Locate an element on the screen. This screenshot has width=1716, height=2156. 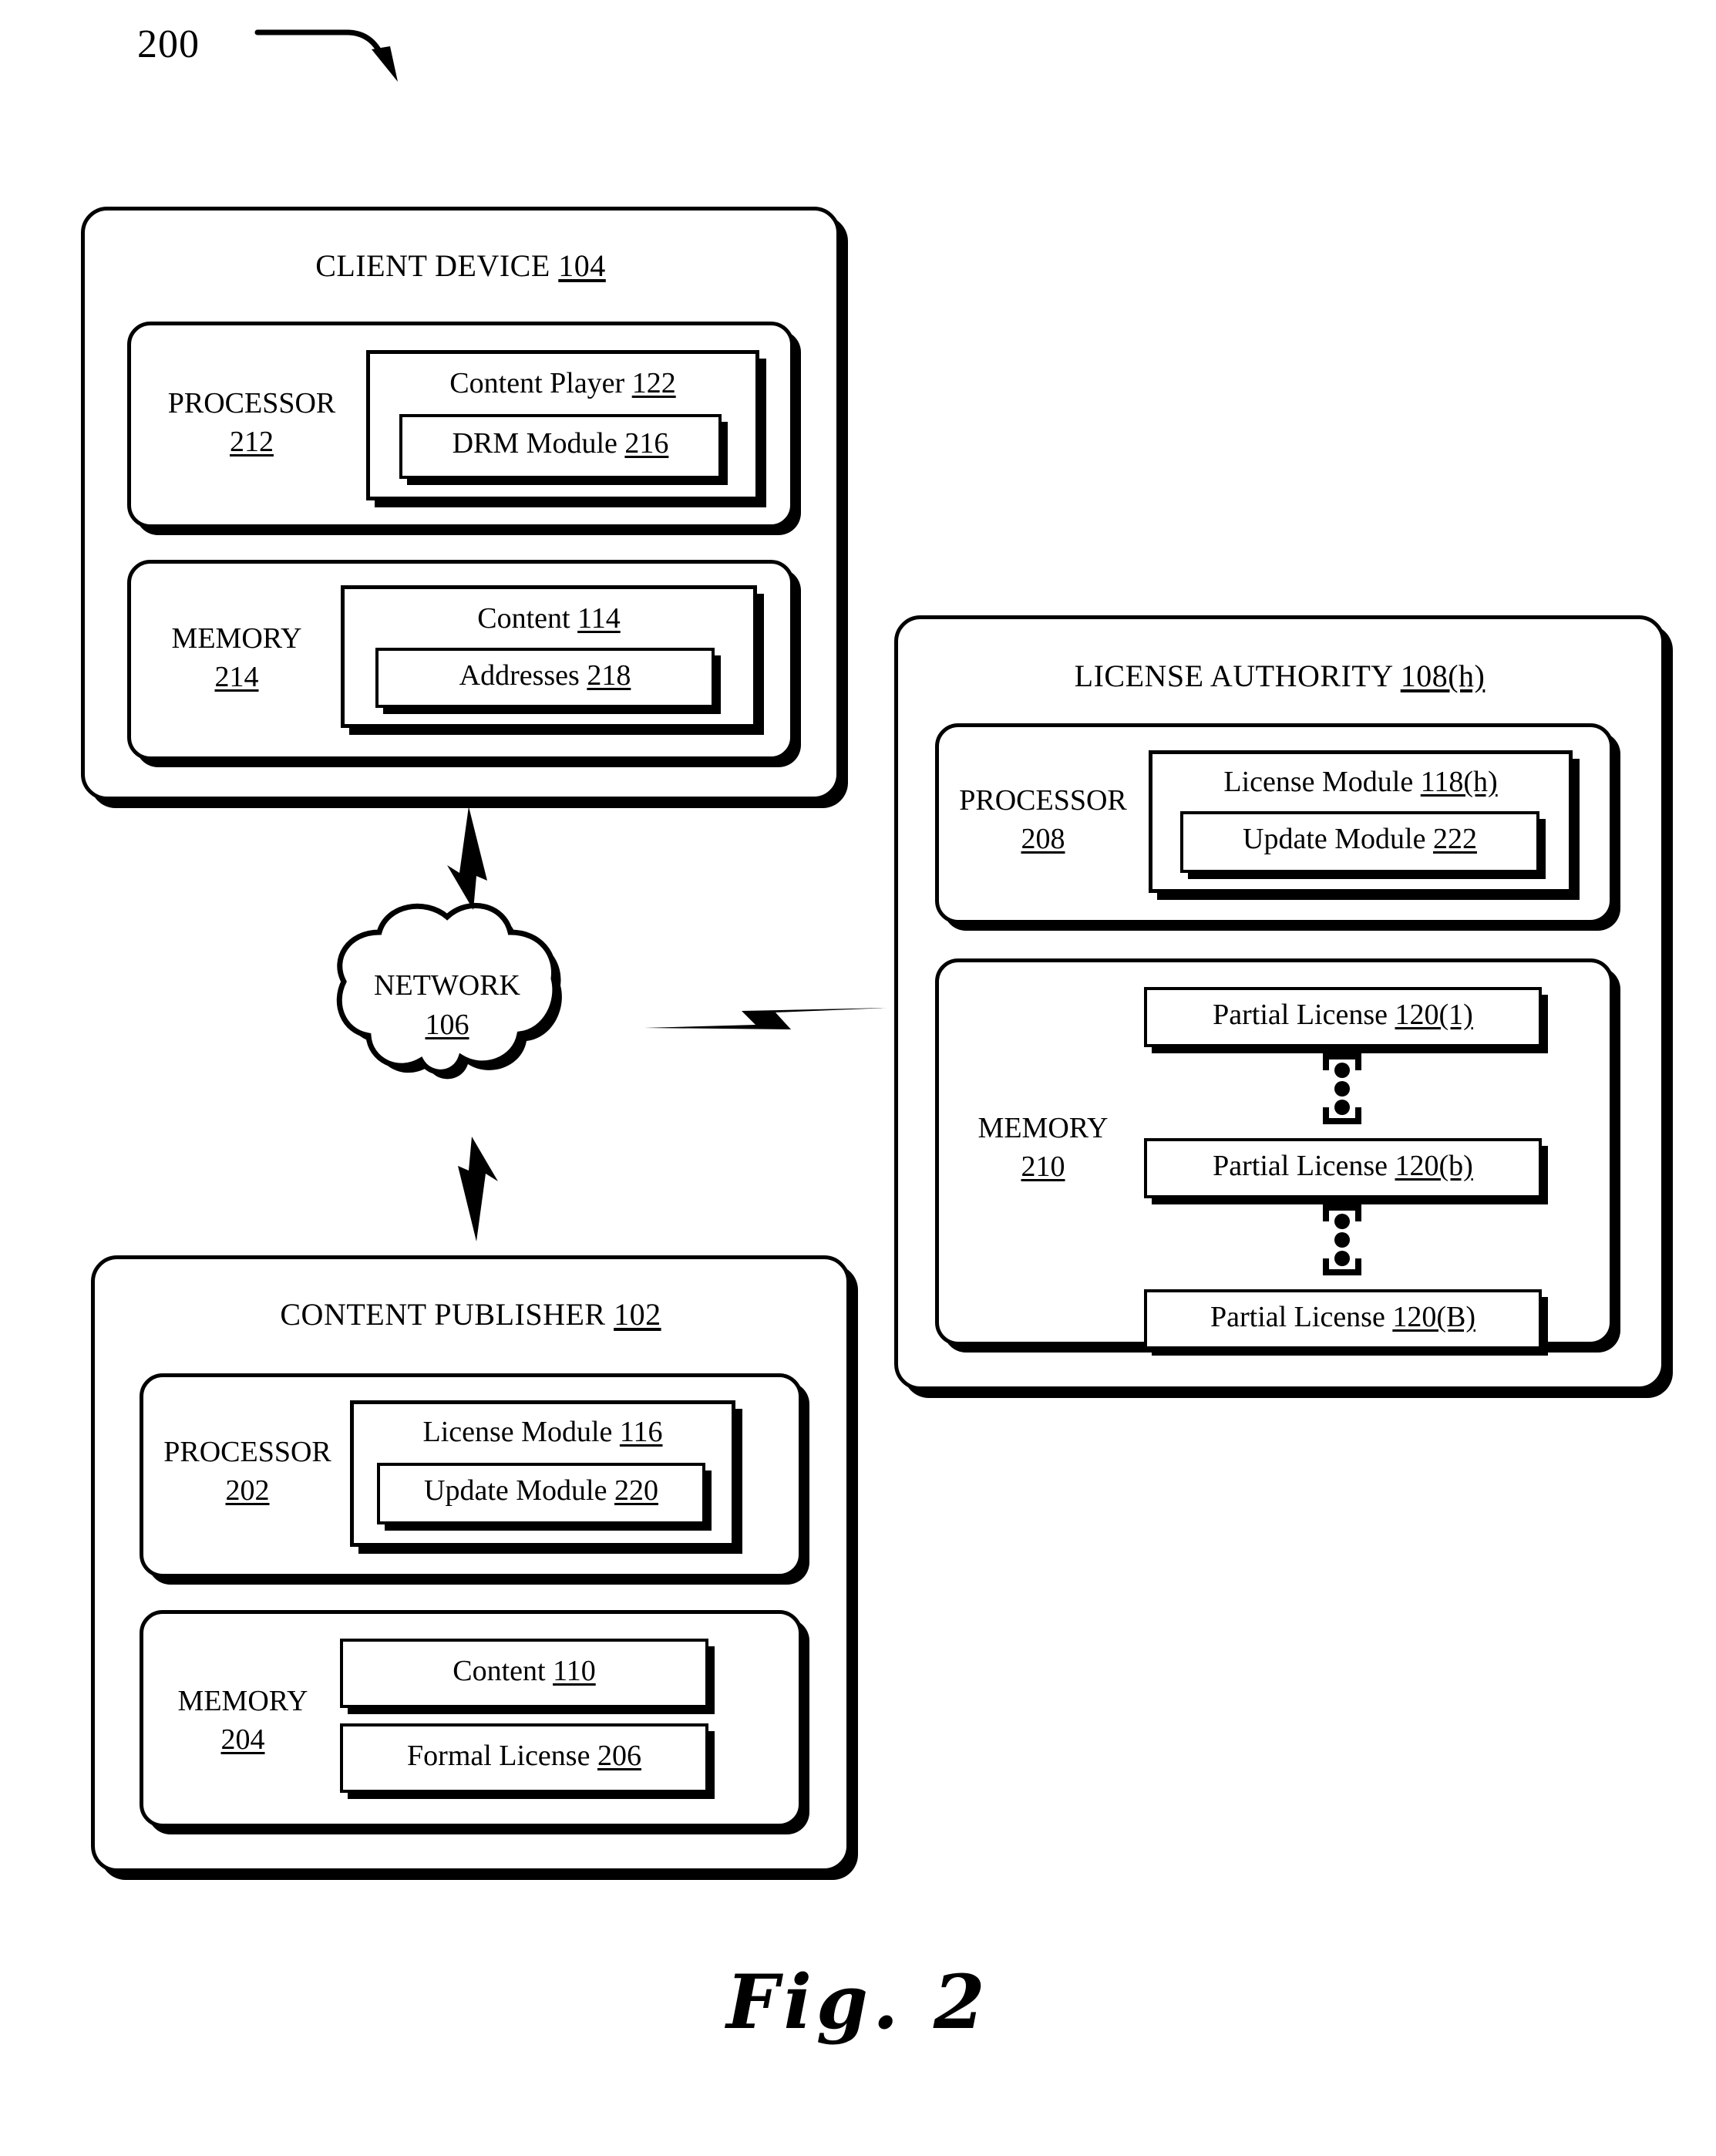
publisher-content-container: Content 110 is located at coordinates (524, 1673).